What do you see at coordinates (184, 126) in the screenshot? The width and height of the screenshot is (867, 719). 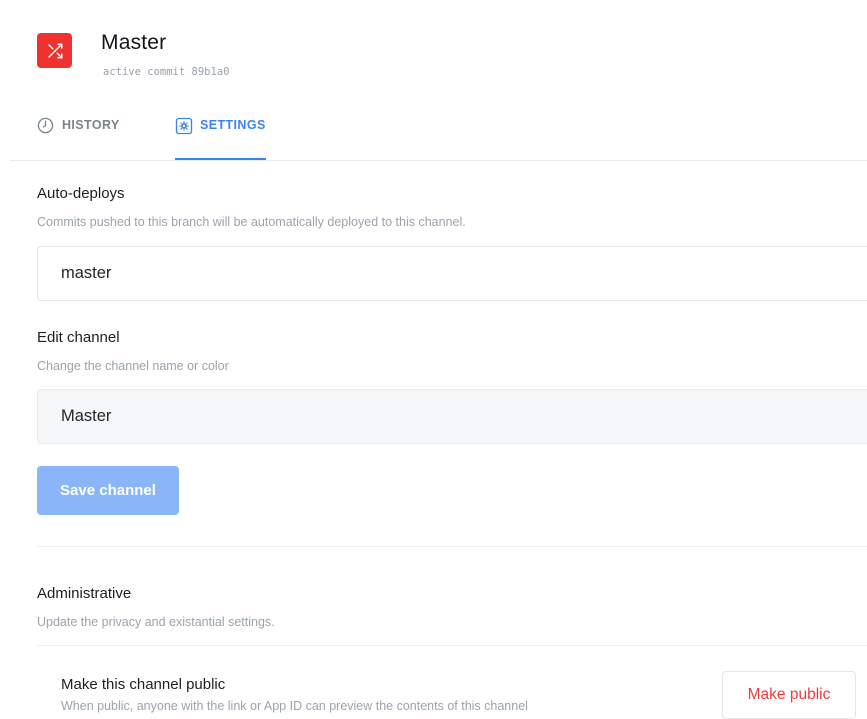 I see `gear-icon` at bounding box center [184, 126].